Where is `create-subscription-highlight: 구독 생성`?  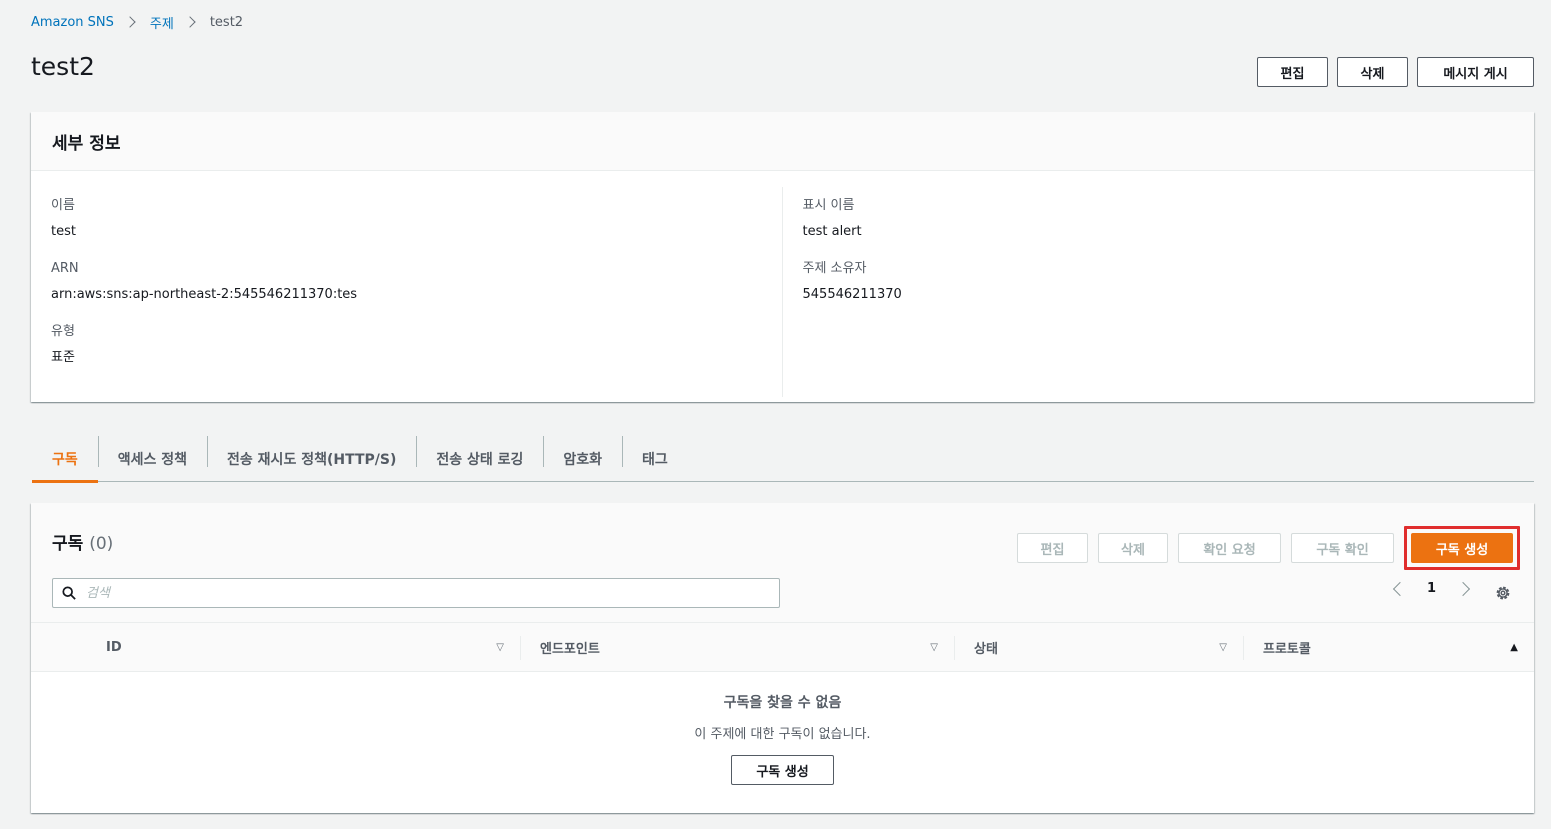
create-subscription-highlight: 구독 생성 is located at coordinates (1462, 548).